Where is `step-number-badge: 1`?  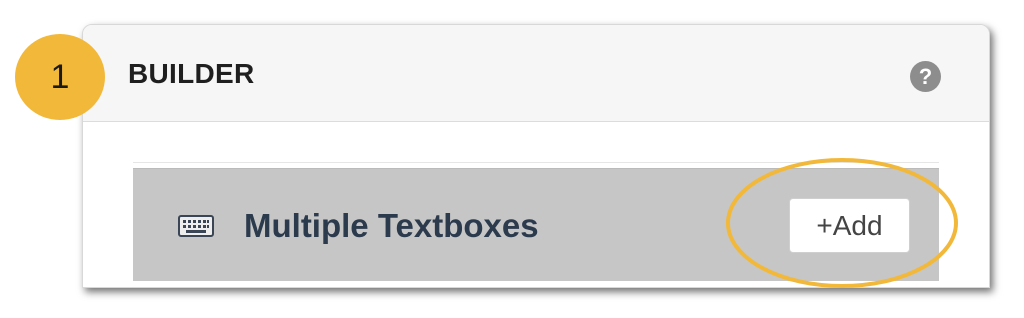
step-number-badge: 1 is located at coordinates (60, 77).